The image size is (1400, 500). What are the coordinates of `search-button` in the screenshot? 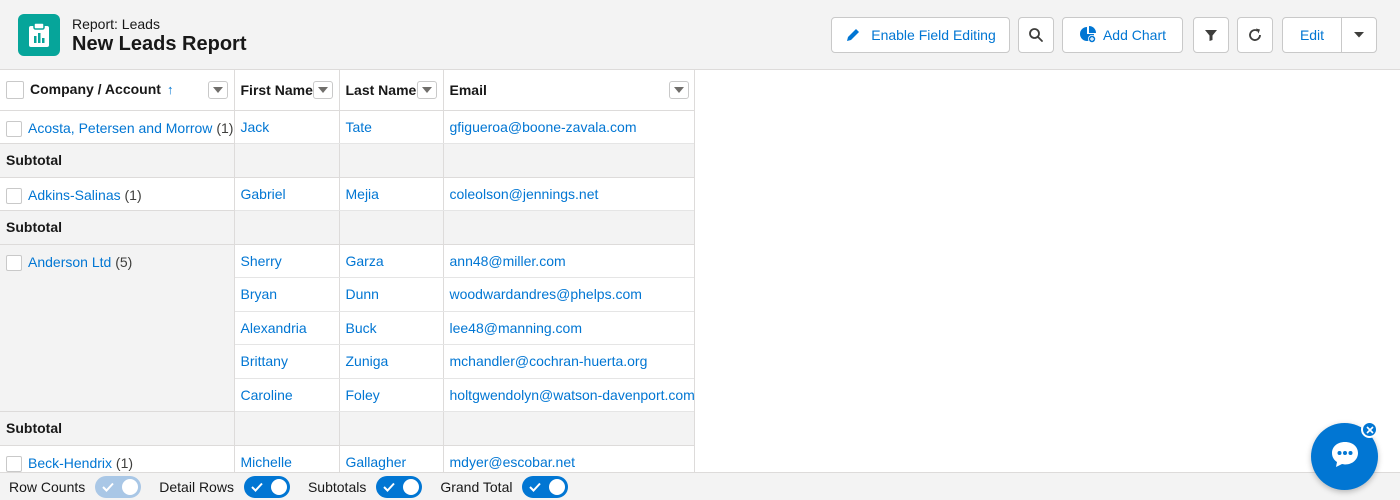 It's located at (1036, 35).